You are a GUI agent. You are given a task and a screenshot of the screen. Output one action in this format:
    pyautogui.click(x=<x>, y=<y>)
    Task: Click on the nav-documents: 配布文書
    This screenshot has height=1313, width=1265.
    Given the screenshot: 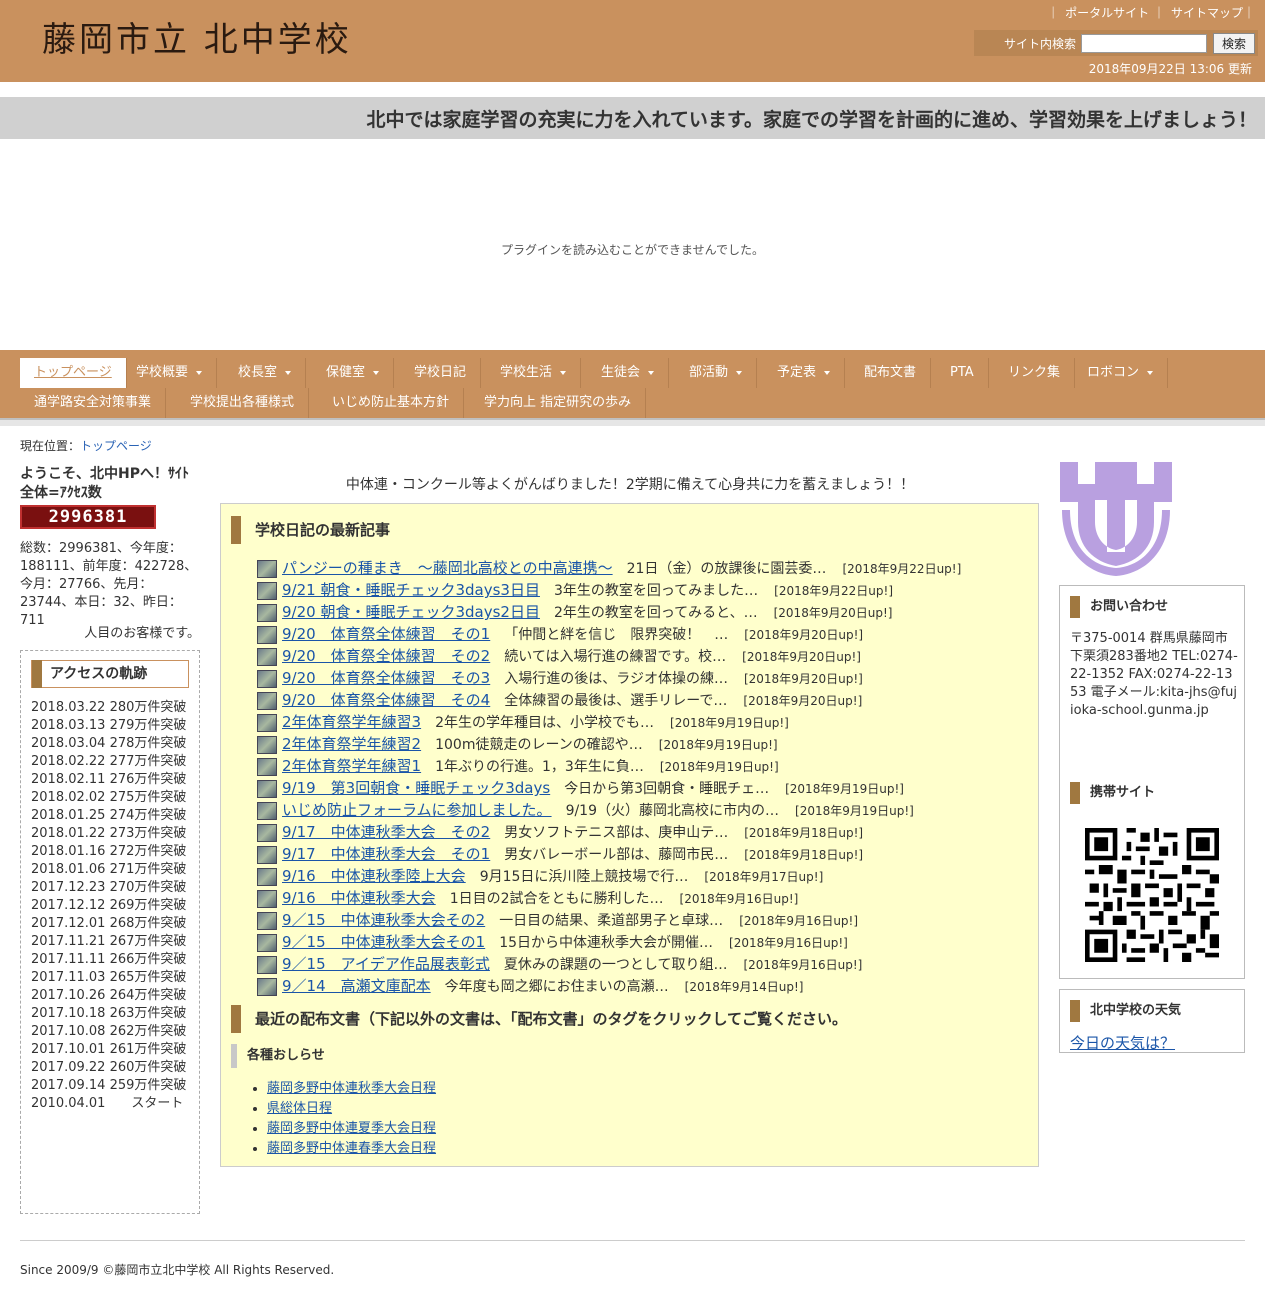 What is the action you would take?
    pyautogui.click(x=891, y=373)
    